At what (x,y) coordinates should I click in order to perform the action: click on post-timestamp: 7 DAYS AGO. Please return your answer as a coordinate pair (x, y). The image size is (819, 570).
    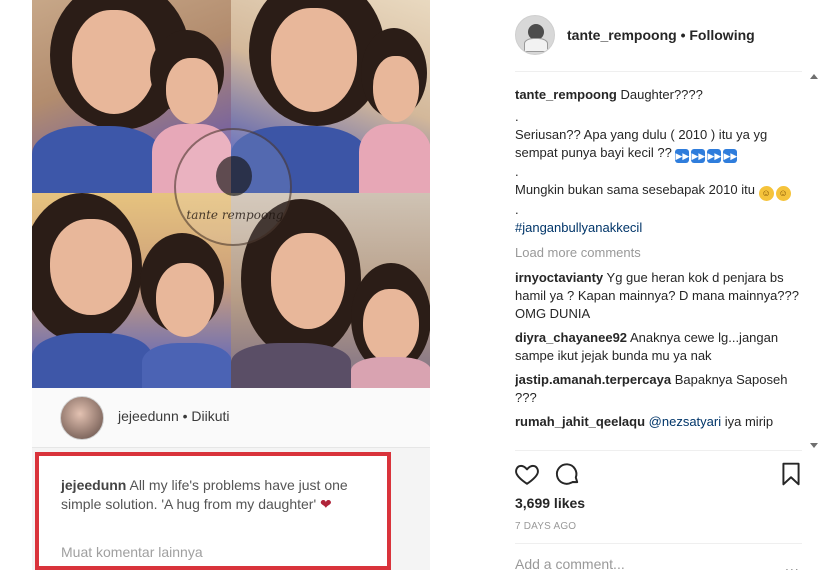
    Looking at the image, I should click on (545, 526).